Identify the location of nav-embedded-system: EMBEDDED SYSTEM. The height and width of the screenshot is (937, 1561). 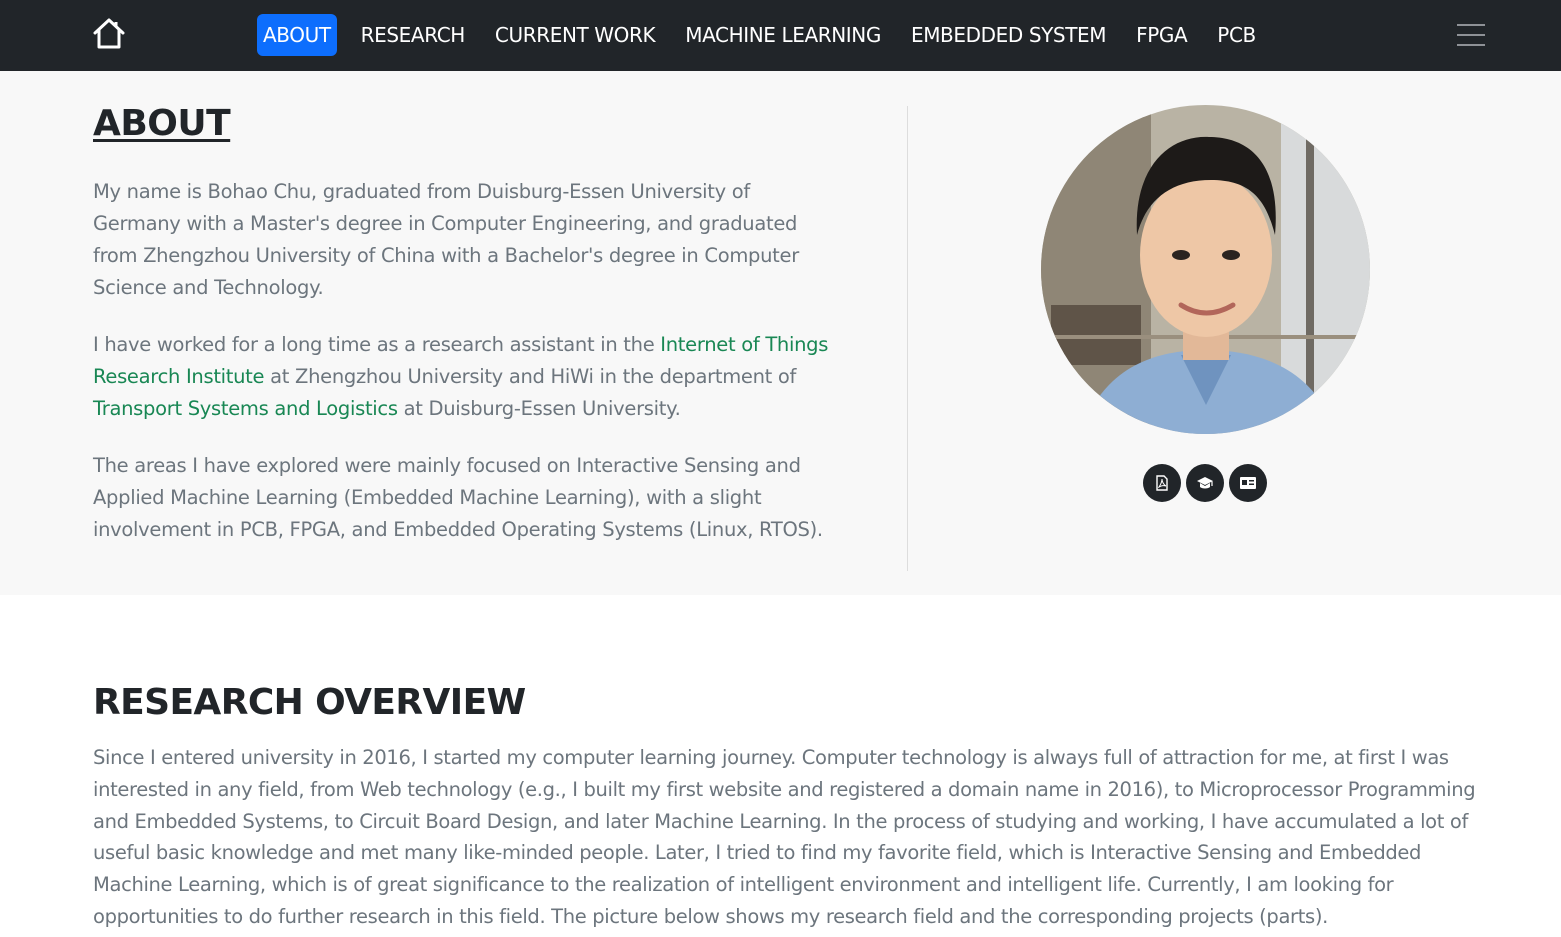
(1008, 35).